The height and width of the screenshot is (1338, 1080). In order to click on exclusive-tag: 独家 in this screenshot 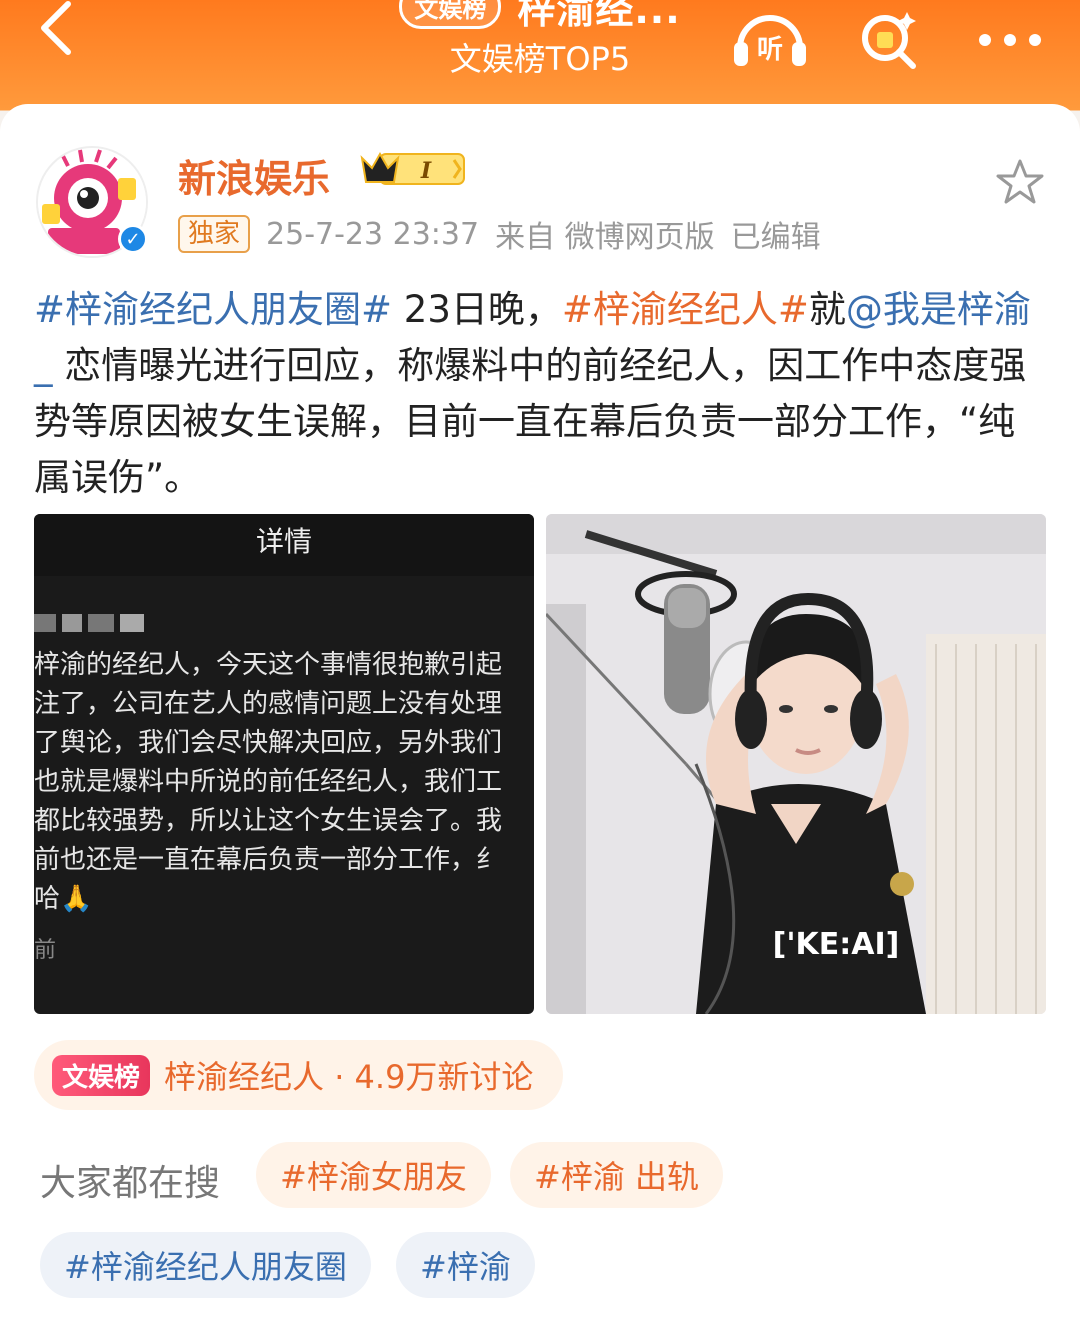, I will do `click(214, 234)`.